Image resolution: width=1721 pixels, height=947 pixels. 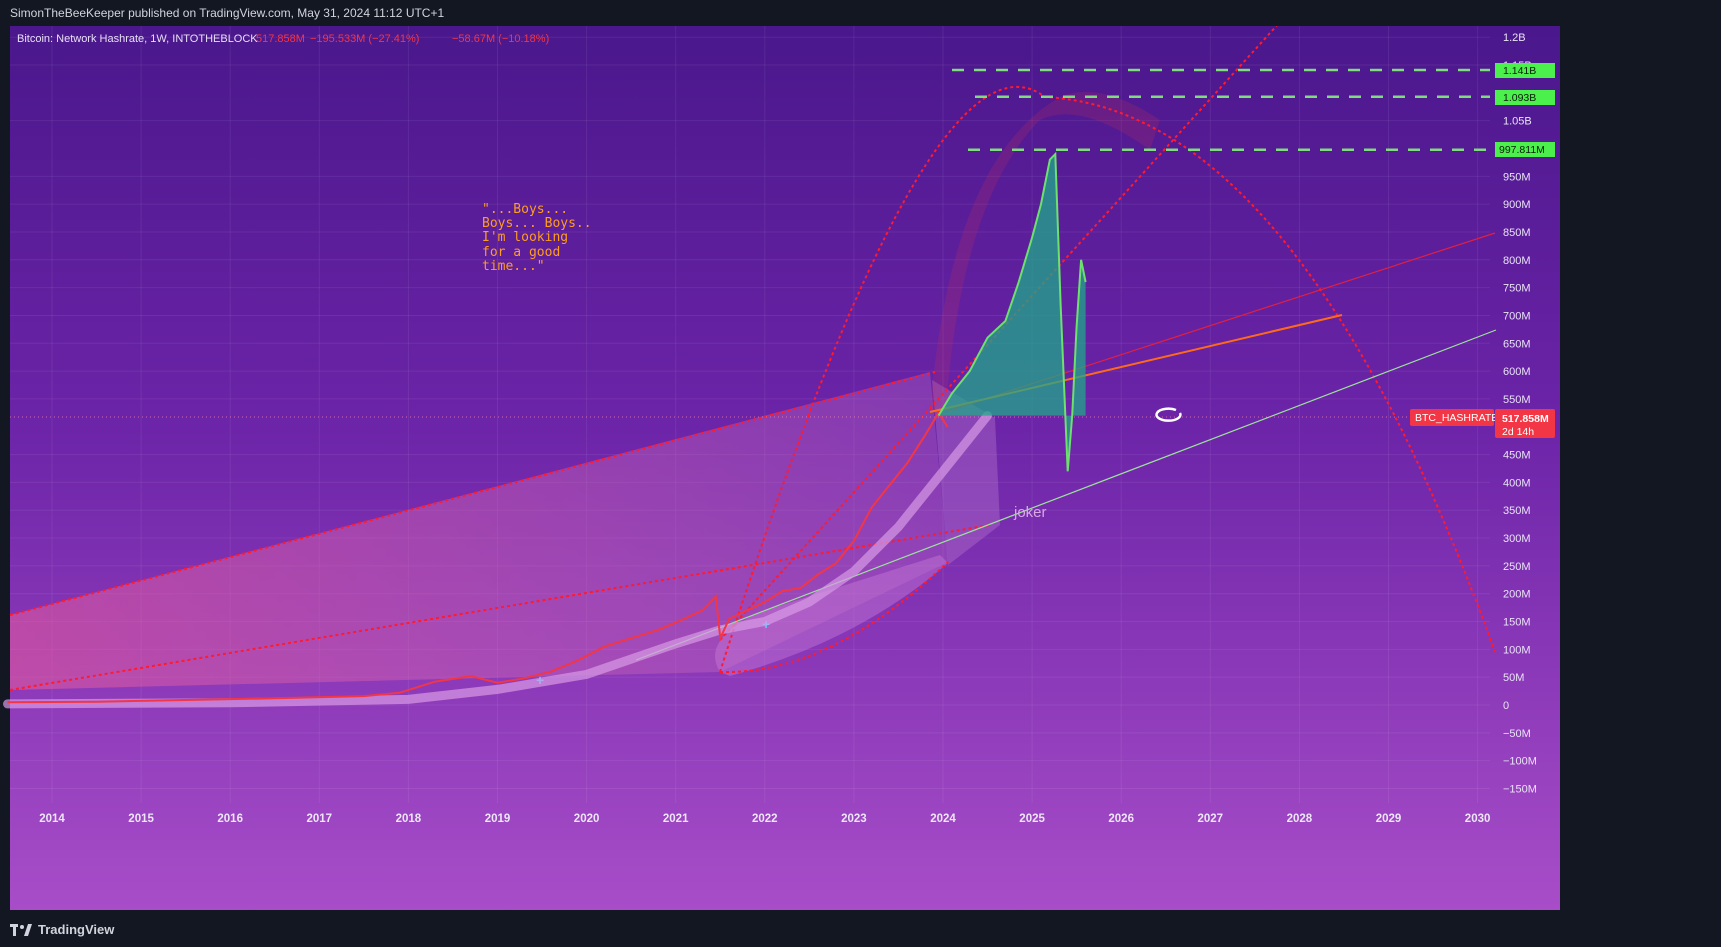 I want to click on y-tick-label: 1.05B, so click(x=1517, y=122).